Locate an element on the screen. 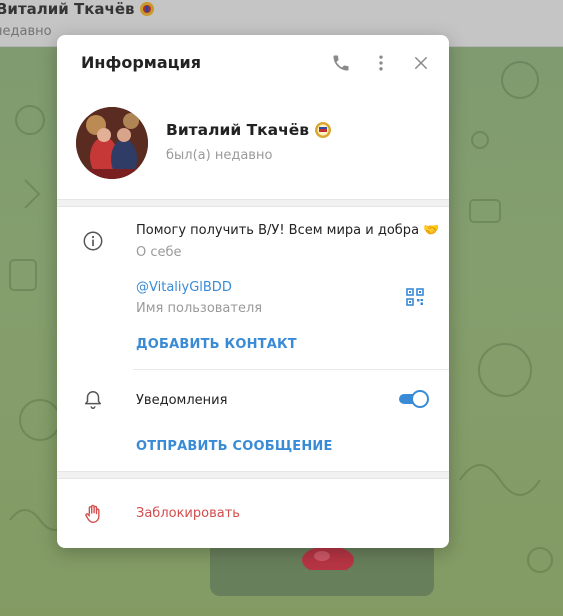 Image resolution: width=563 pixels, height=616 pixels. close-button is located at coordinates (421, 63).